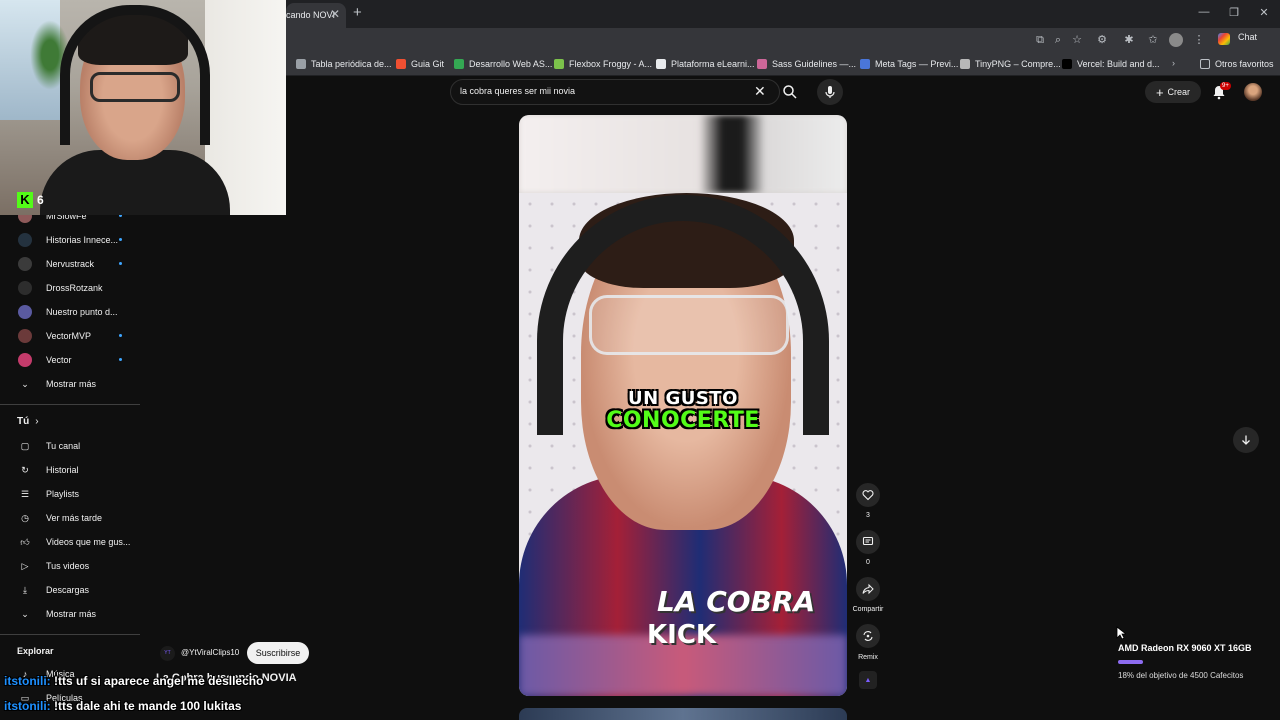  Describe the element at coordinates (790, 92) in the screenshot. I see `search-icon` at that location.